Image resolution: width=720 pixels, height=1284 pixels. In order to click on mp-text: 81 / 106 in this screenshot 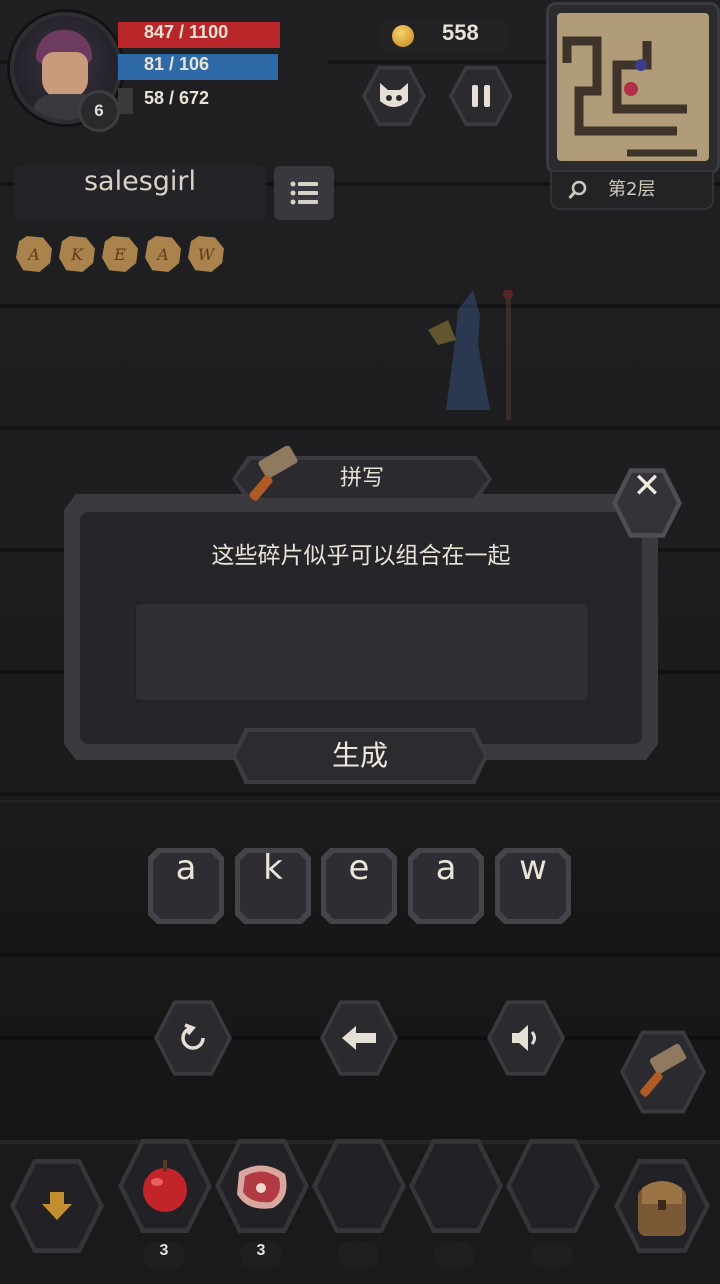, I will do `click(177, 64)`.